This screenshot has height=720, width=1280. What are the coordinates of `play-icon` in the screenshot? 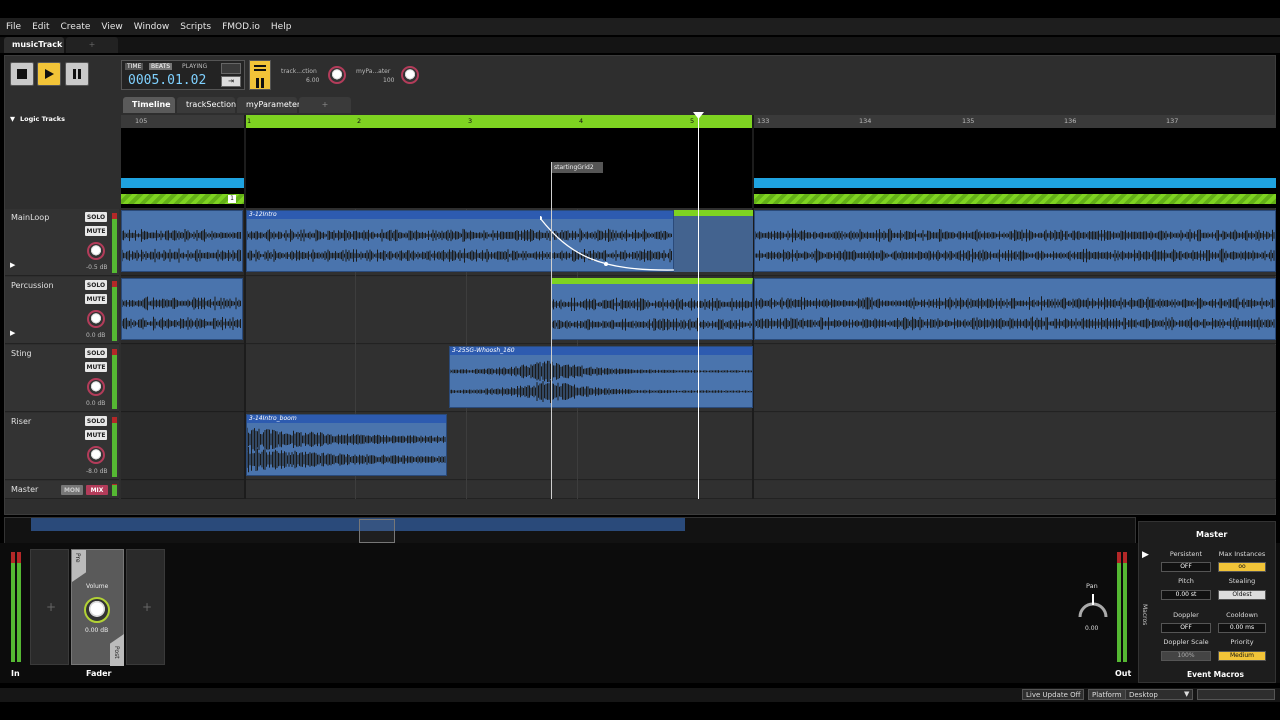 It's located at (49, 74).